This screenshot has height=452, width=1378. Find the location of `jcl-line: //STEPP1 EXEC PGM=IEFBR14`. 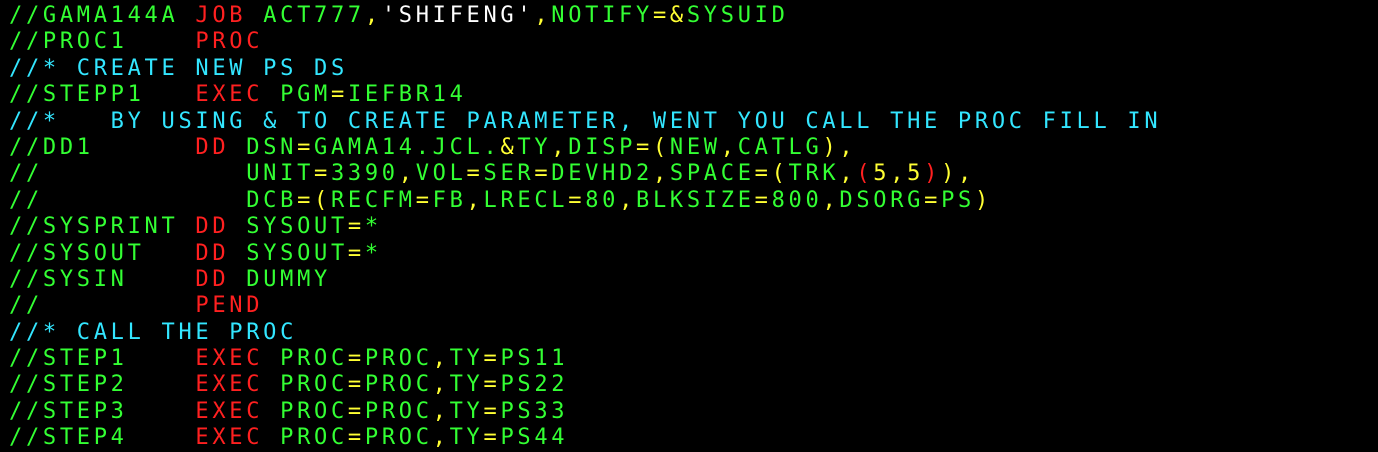

jcl-line: //STEPP1 EXEC PGM=IEFBR14 is located at coordinates (693, 95).